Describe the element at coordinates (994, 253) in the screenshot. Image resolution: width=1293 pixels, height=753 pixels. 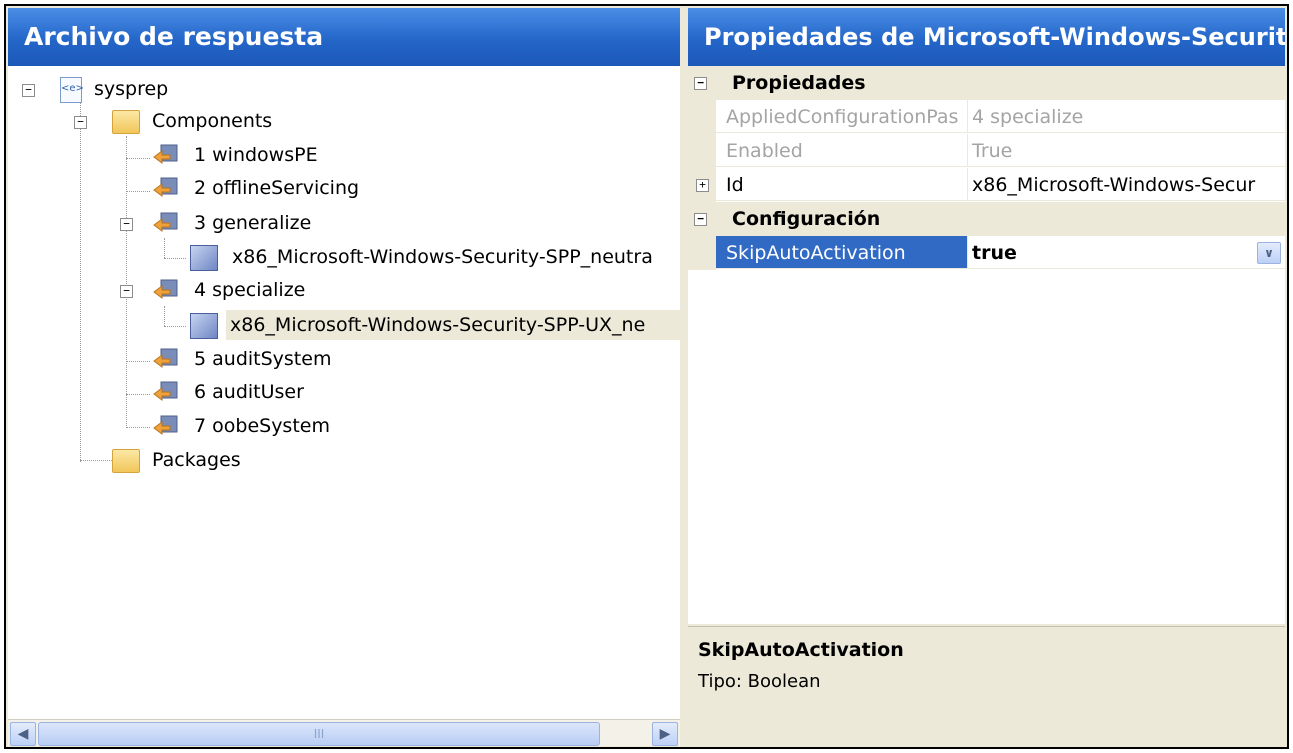
I see `selected-value: true` at that location.